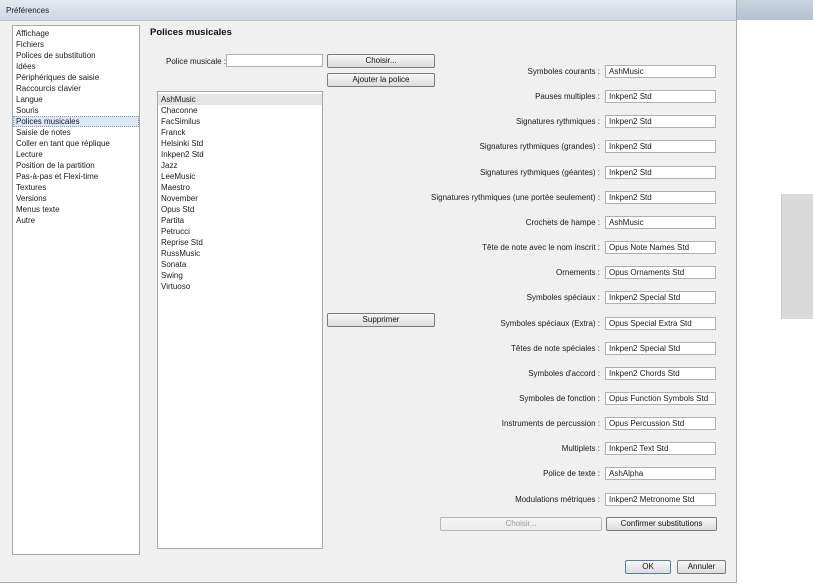 The width and height of the screenshot is (813, 587). I want to click on confirm-substitutions-button: Confirmer substitutions, so click(661, 524).